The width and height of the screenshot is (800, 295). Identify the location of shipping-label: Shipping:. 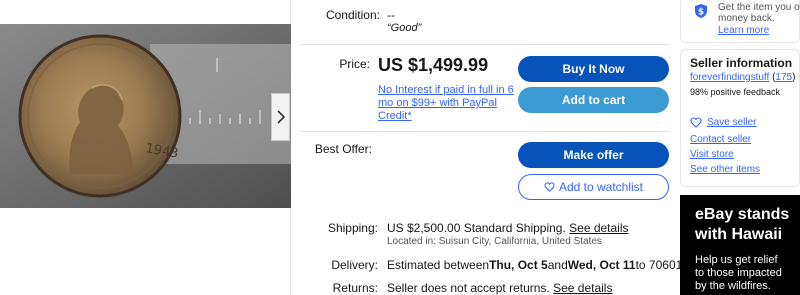
(352, 228).